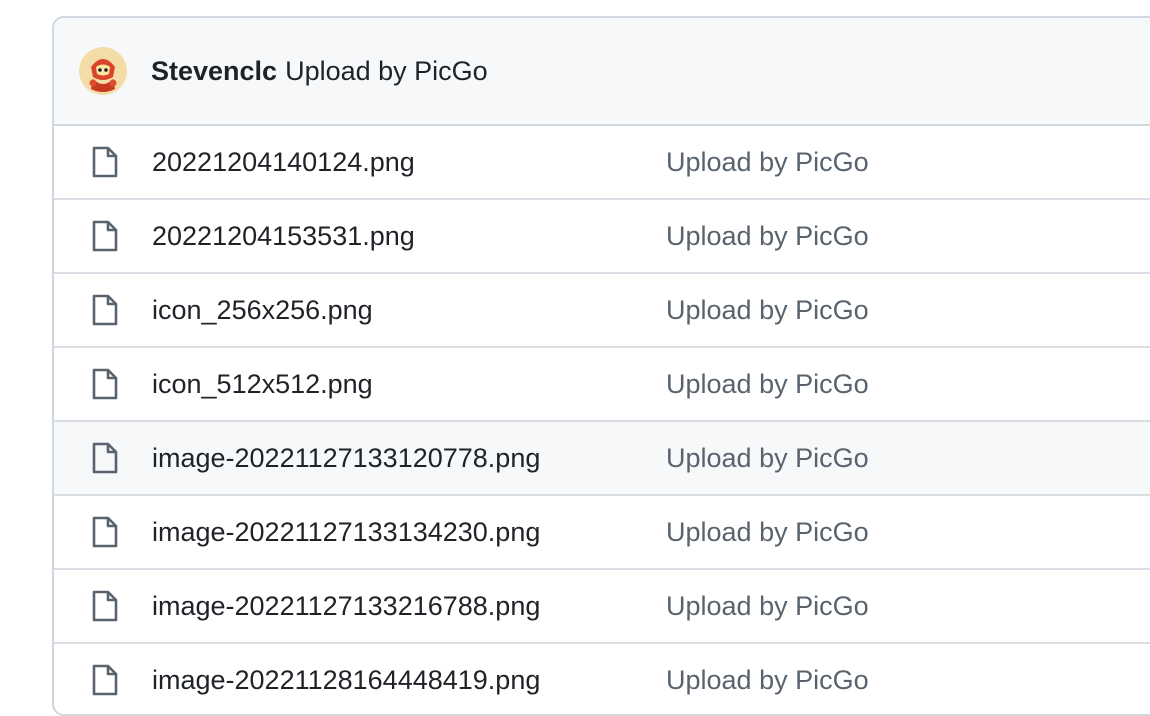  I want to click on file-name-link: icon_512x512.png, so click(409, 384).